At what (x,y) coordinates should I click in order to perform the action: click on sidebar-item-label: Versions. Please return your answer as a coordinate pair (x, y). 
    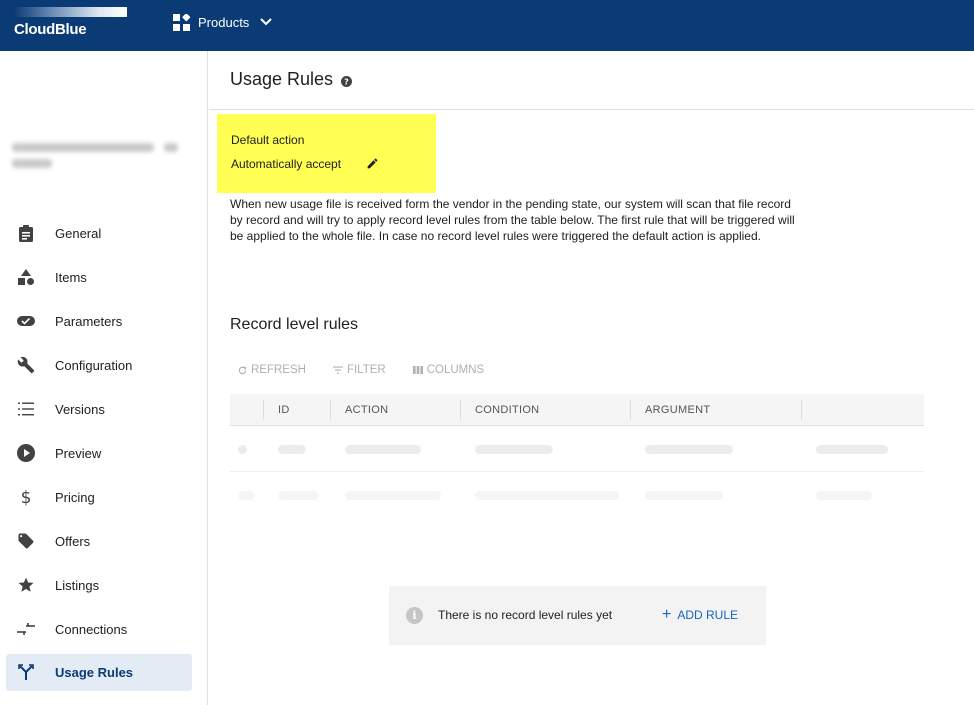
    Looking at the image, I should click on (80, 409).